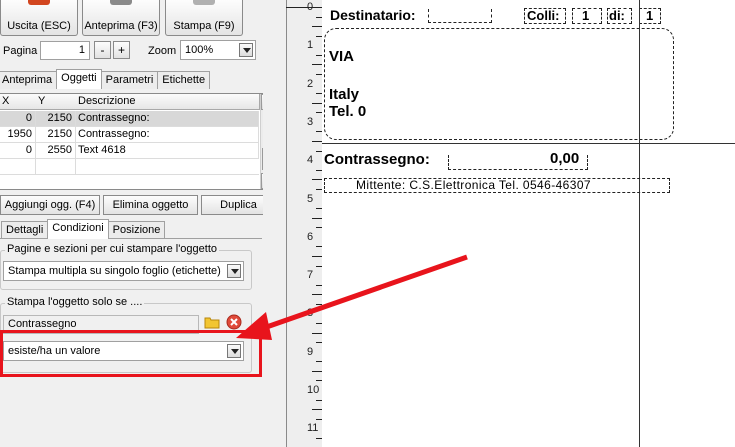 Image resolution: width=735 pixels, height=447 pixels. What do you see at coordinates (79, 79) in the screenshot?
I see `tab-objects: Oggetti` at bounding box center [79, 79].